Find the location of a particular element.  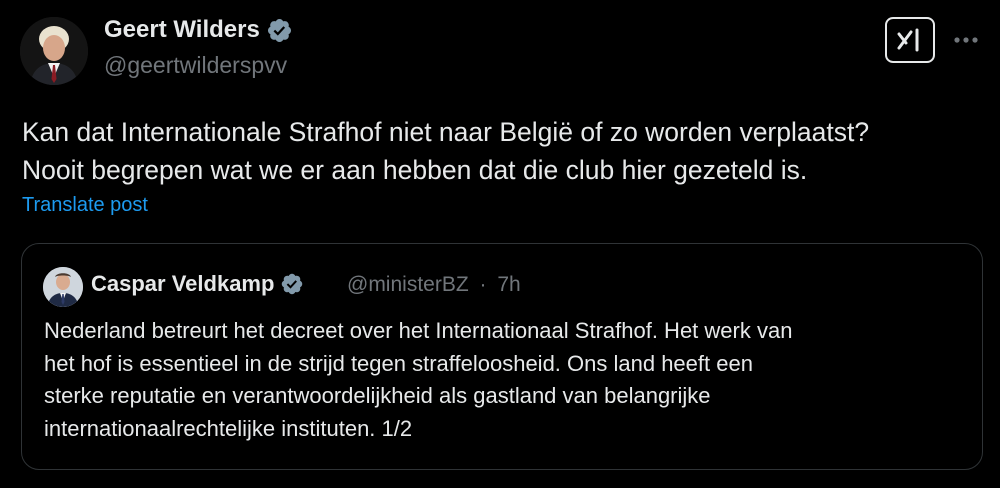

quoted-verified-badge-icon is located at coordinates (292, 284).